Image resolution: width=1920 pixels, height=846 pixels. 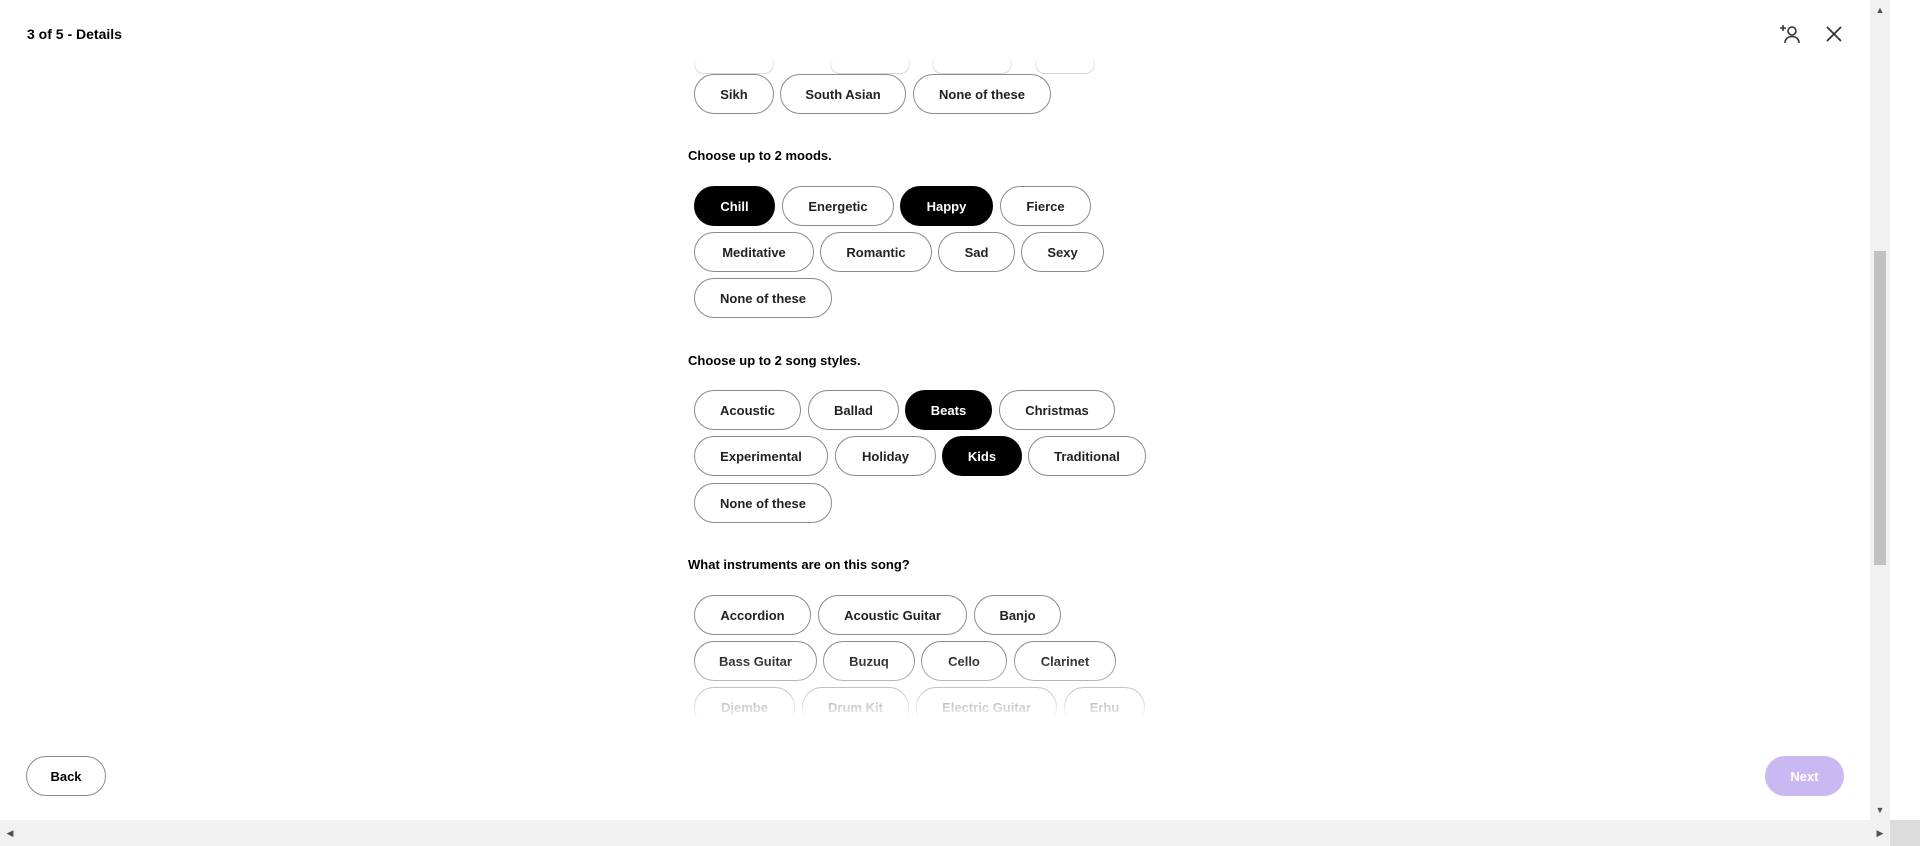 What do you see at coordinates (1880, 833) in the screenshot?
I see `scroll-right-icon: ▶` at bounding box center [1880, 833].